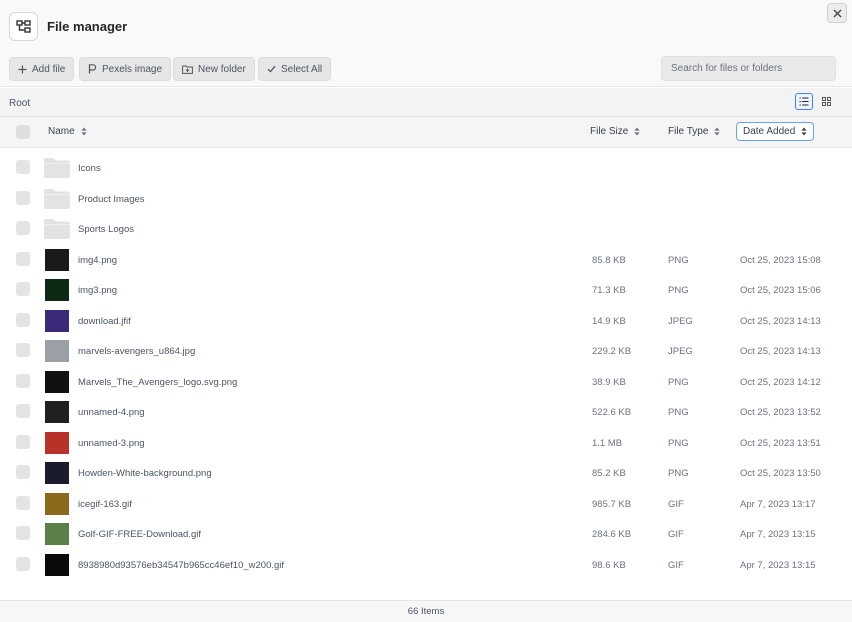 The width and height of the screenshot is (852, 622). I want to click on close-button, so click(837, 13).